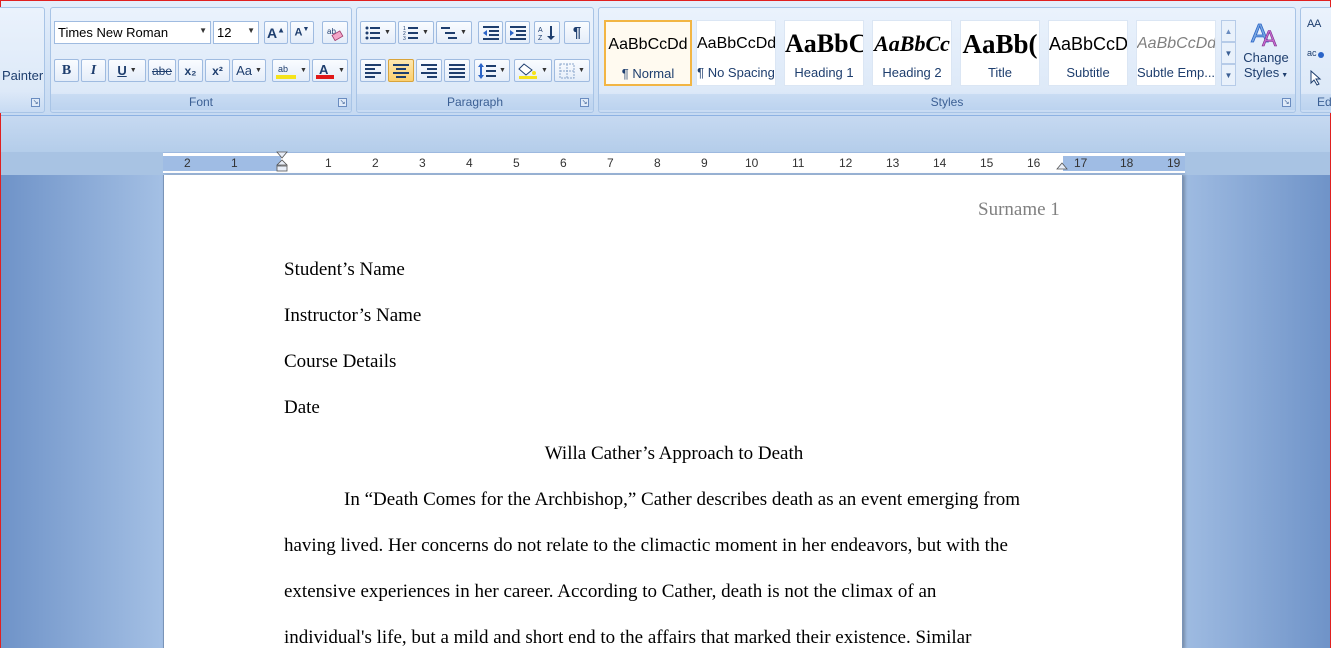 The width and height of the screenshot is (1331, 648). I want to click on increase-indent-icon, so click(517, 32).